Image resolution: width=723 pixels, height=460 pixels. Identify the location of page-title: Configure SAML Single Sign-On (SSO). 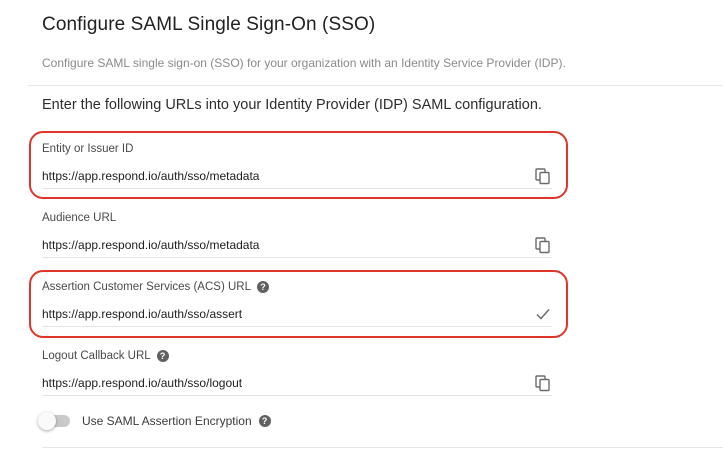
(209, 24).